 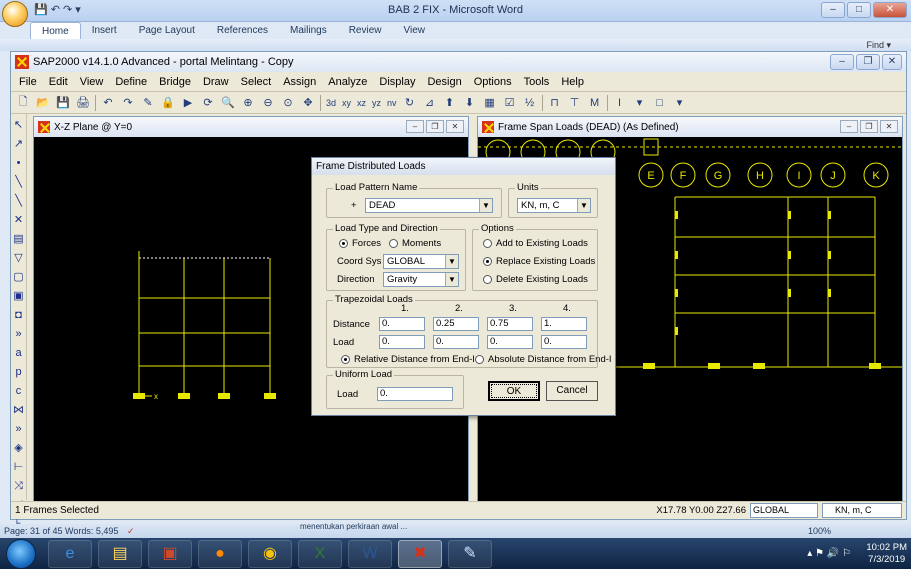 What do you see at coordinates (19, 334) in the screenshot?
I see `more-tools-icon: »` at bounding box center [19, 334].